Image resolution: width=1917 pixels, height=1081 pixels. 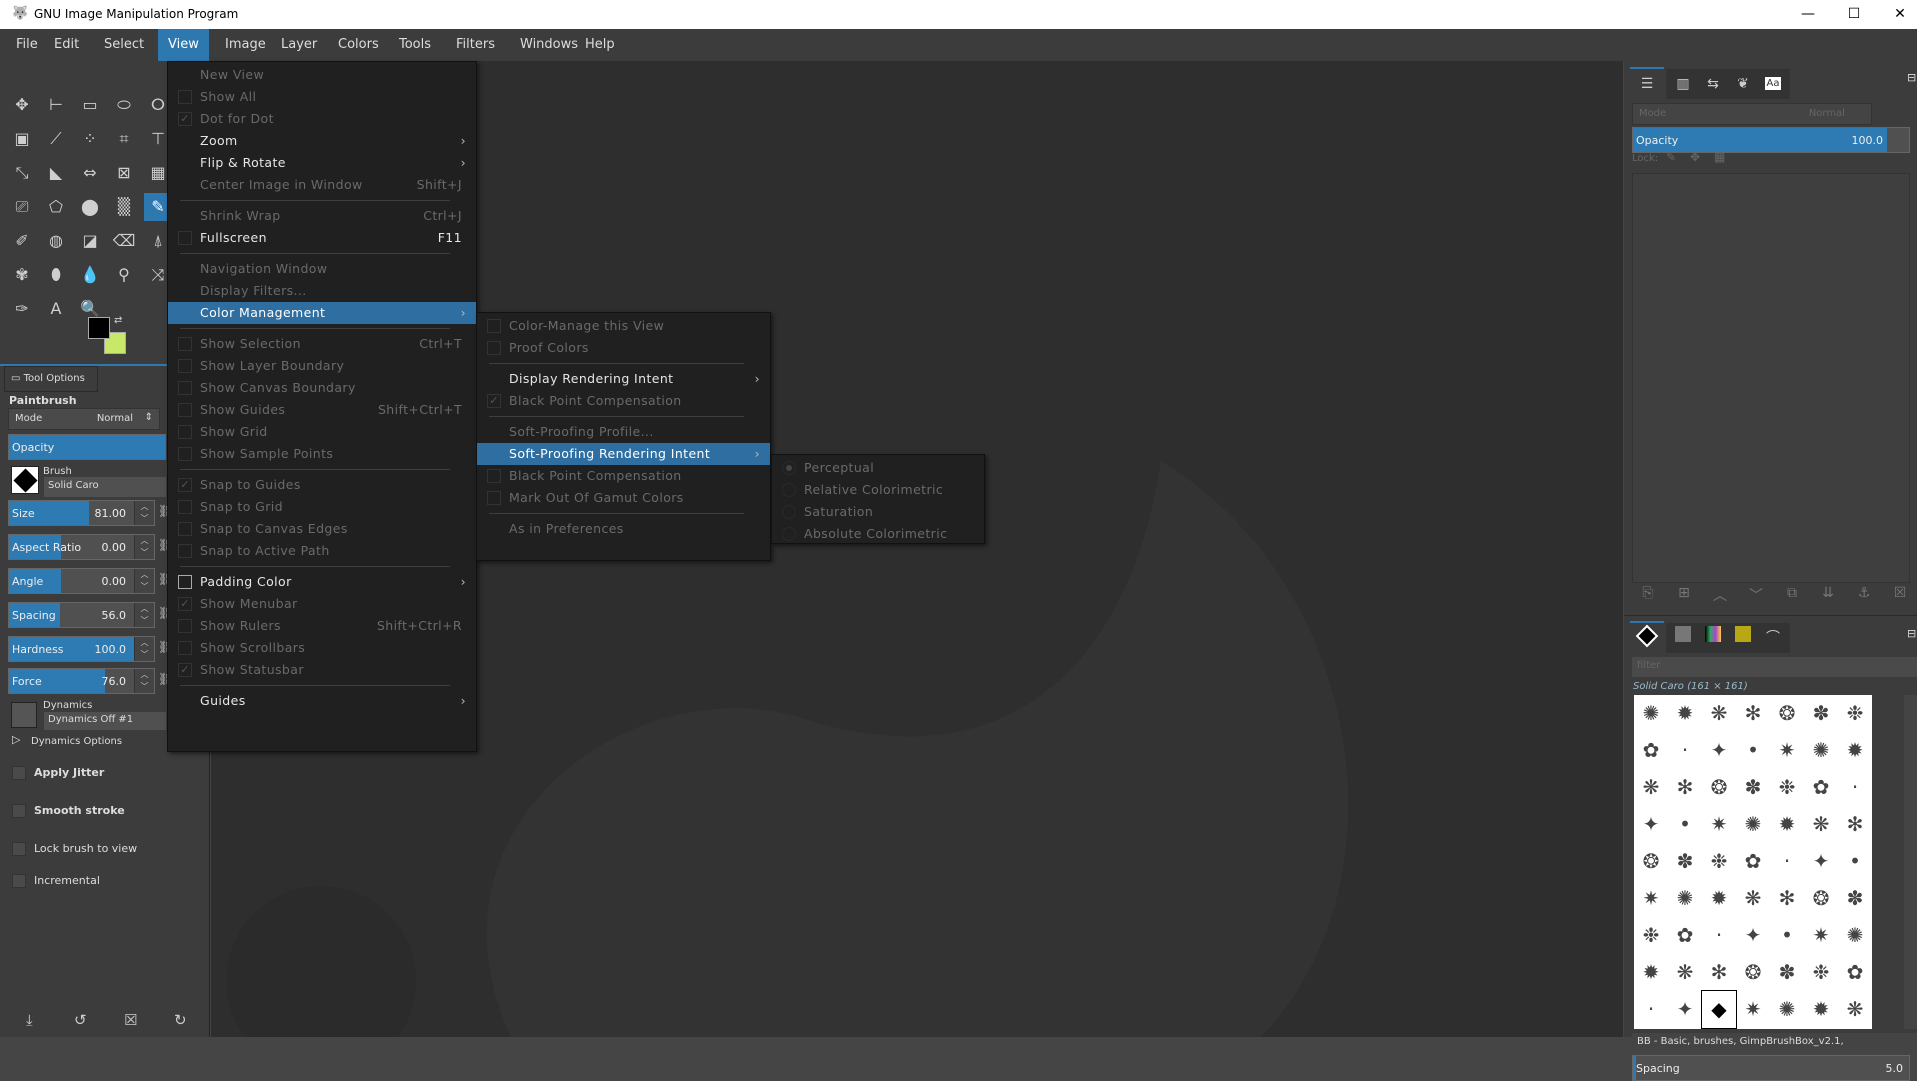 I want to click on tool-icon-3-2: ⬤, so click(x=90, y=207).